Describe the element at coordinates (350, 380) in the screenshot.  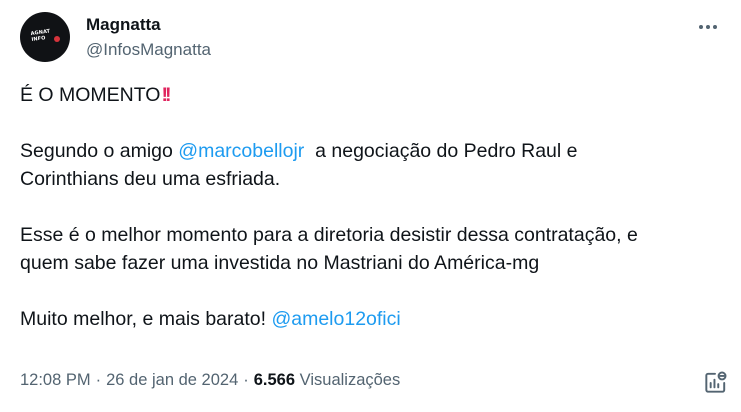
I see `views-label: Visualizações` at that location.